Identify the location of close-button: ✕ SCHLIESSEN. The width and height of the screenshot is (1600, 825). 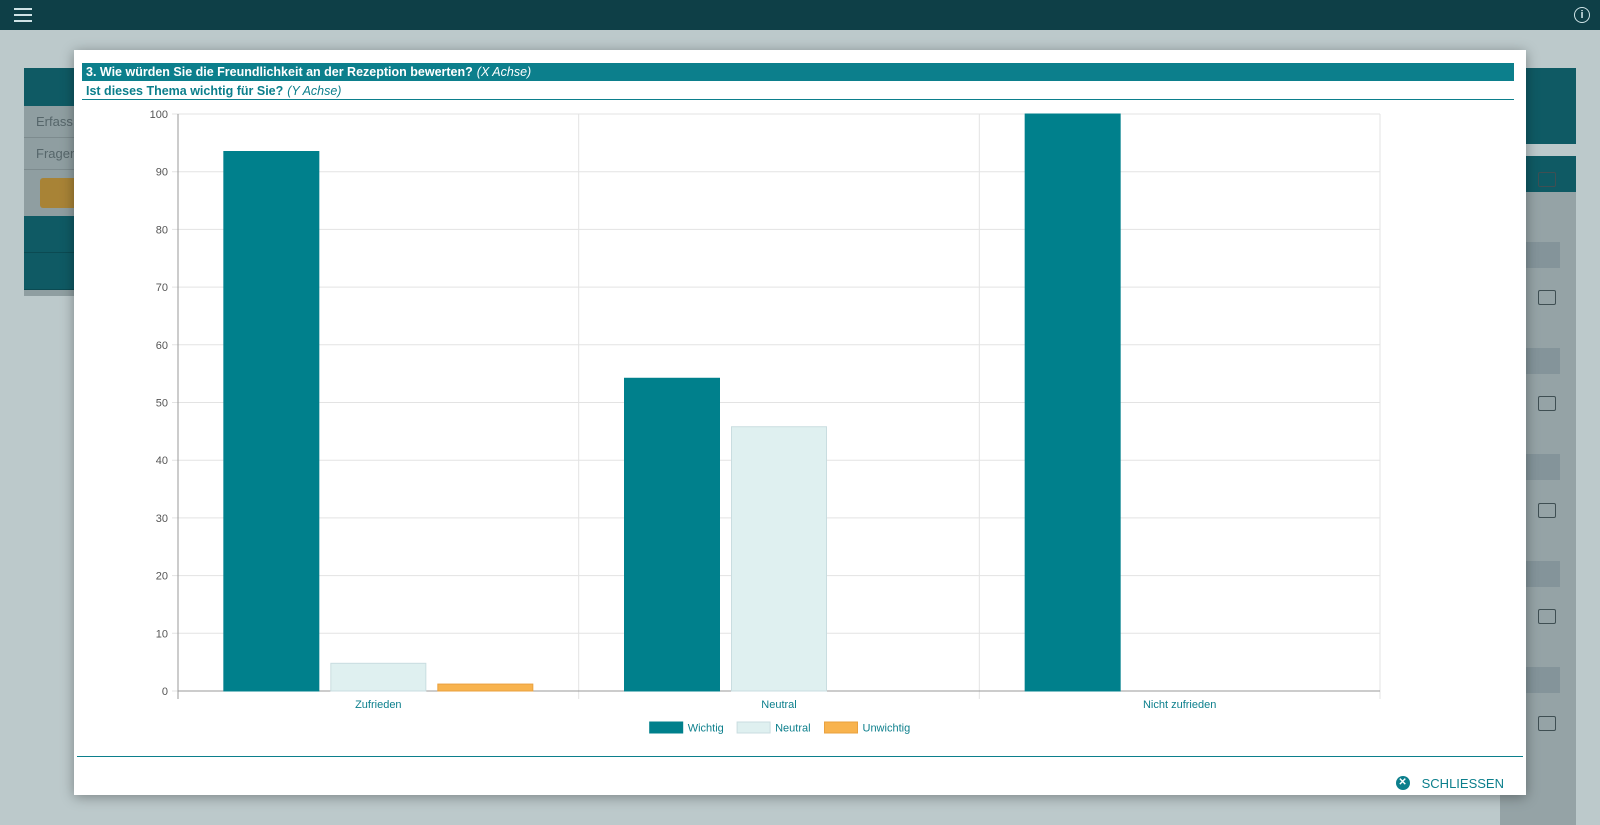
(1449, 783).